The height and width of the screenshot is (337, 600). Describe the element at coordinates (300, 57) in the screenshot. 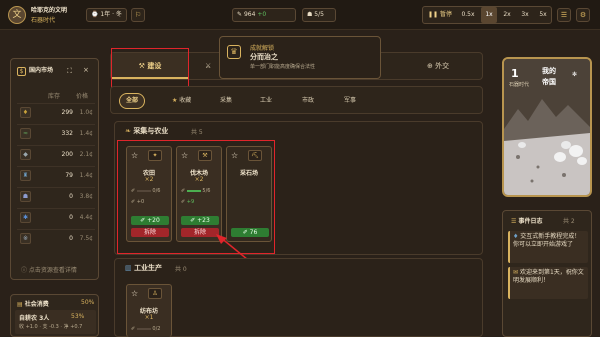

I see `achievement-tooltip: ♛ 成就解锁 分而治之 单一部门职能高度确保合法性` at that location.